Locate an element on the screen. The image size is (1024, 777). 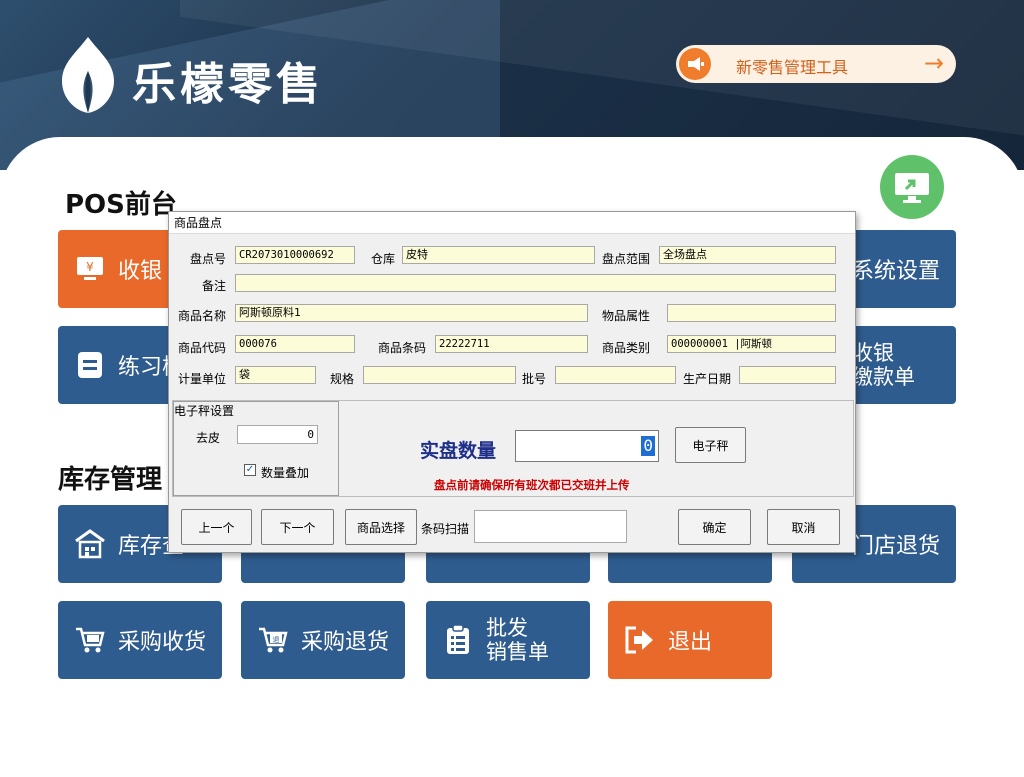
field-count-no: CR2073010000692 is located at coordinates (295, 255).